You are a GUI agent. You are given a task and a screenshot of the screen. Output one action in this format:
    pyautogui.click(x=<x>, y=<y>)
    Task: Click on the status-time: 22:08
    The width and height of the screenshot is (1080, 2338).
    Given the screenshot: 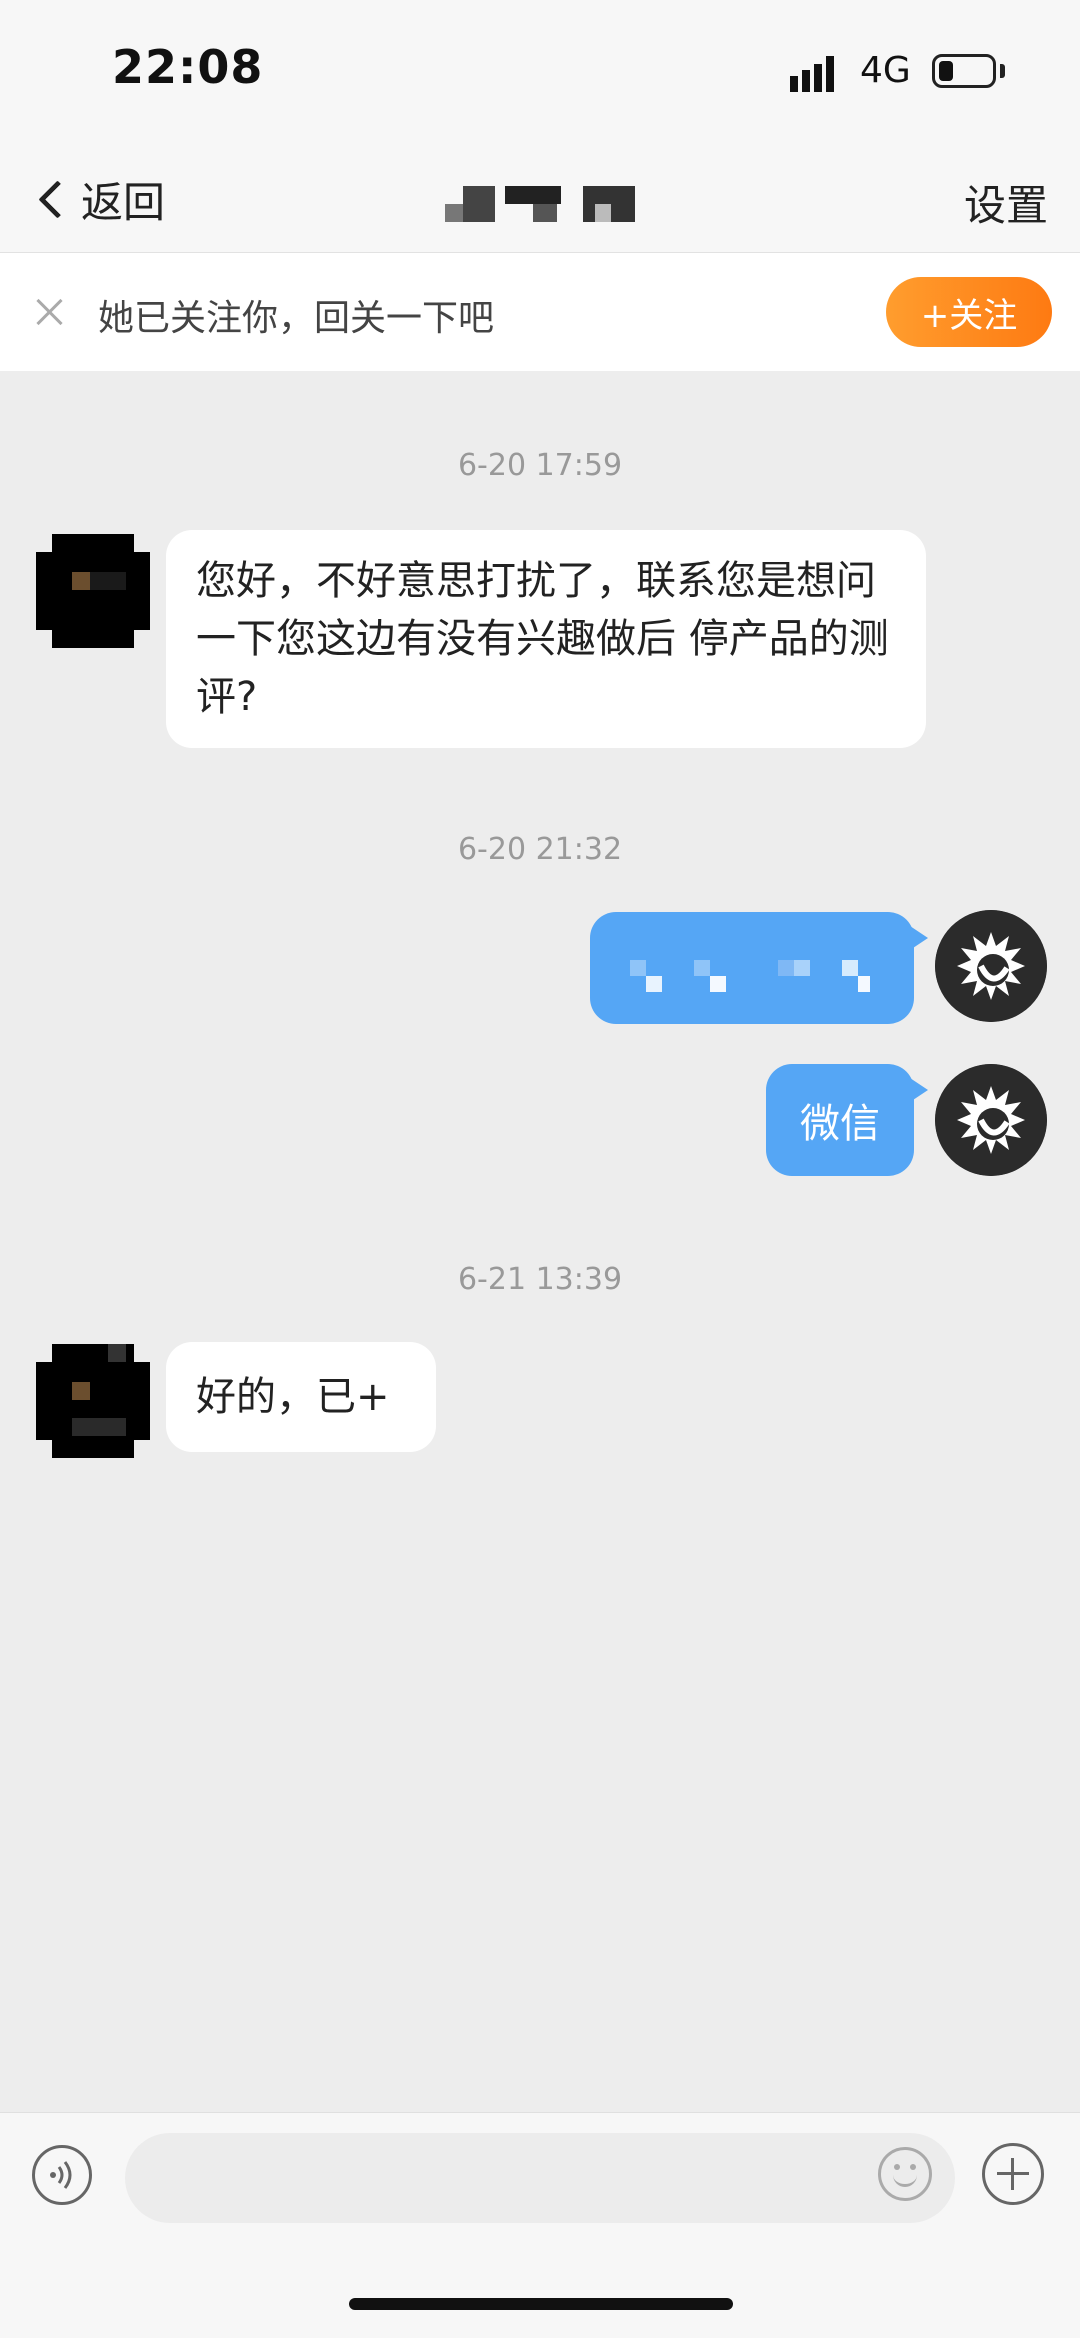 What is the action you would take?
    pyautogui.click(x=188, y=67)
    